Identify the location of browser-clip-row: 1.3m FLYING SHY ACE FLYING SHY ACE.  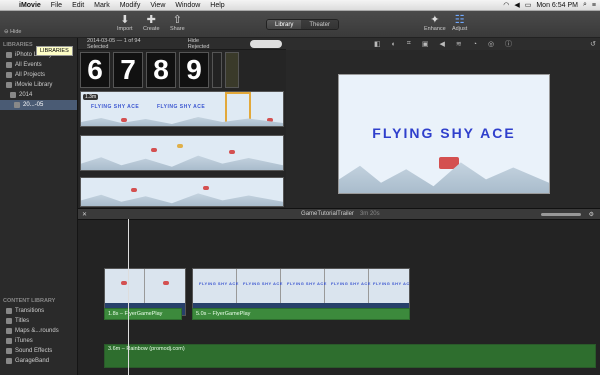
(182, 109).